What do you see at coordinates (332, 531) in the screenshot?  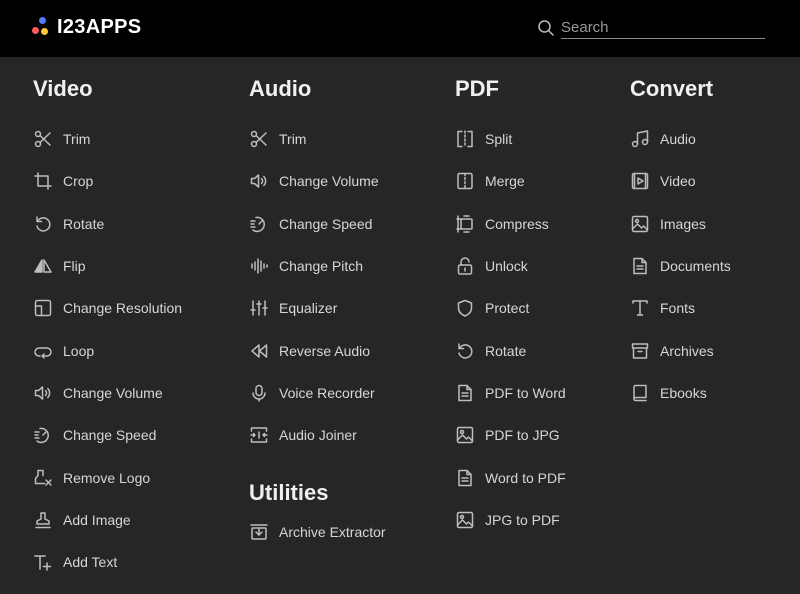 I see `item-label: Archive Extractor` at bounding box center [332, 531].